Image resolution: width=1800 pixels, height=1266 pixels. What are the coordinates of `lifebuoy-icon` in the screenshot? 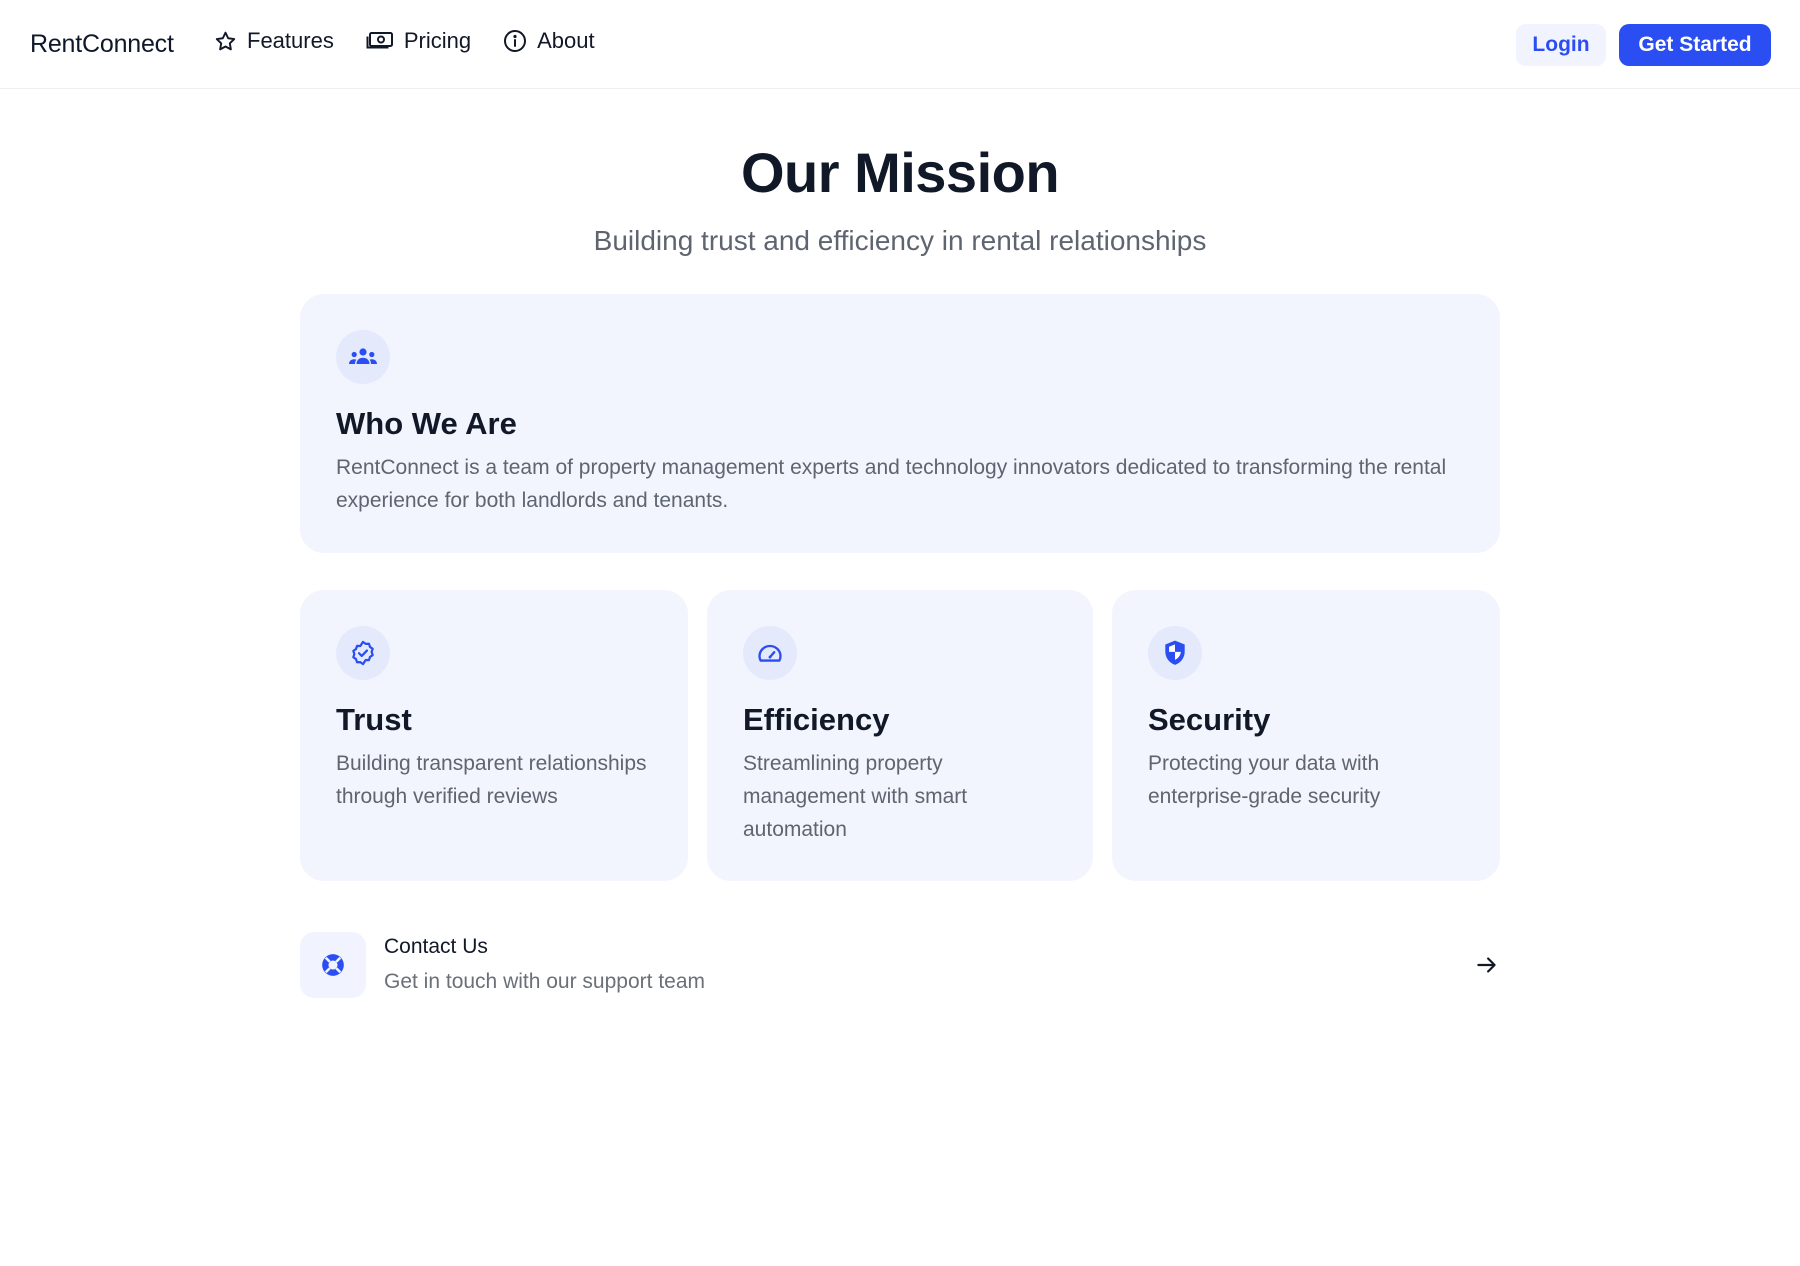 It's located at (333, 965).